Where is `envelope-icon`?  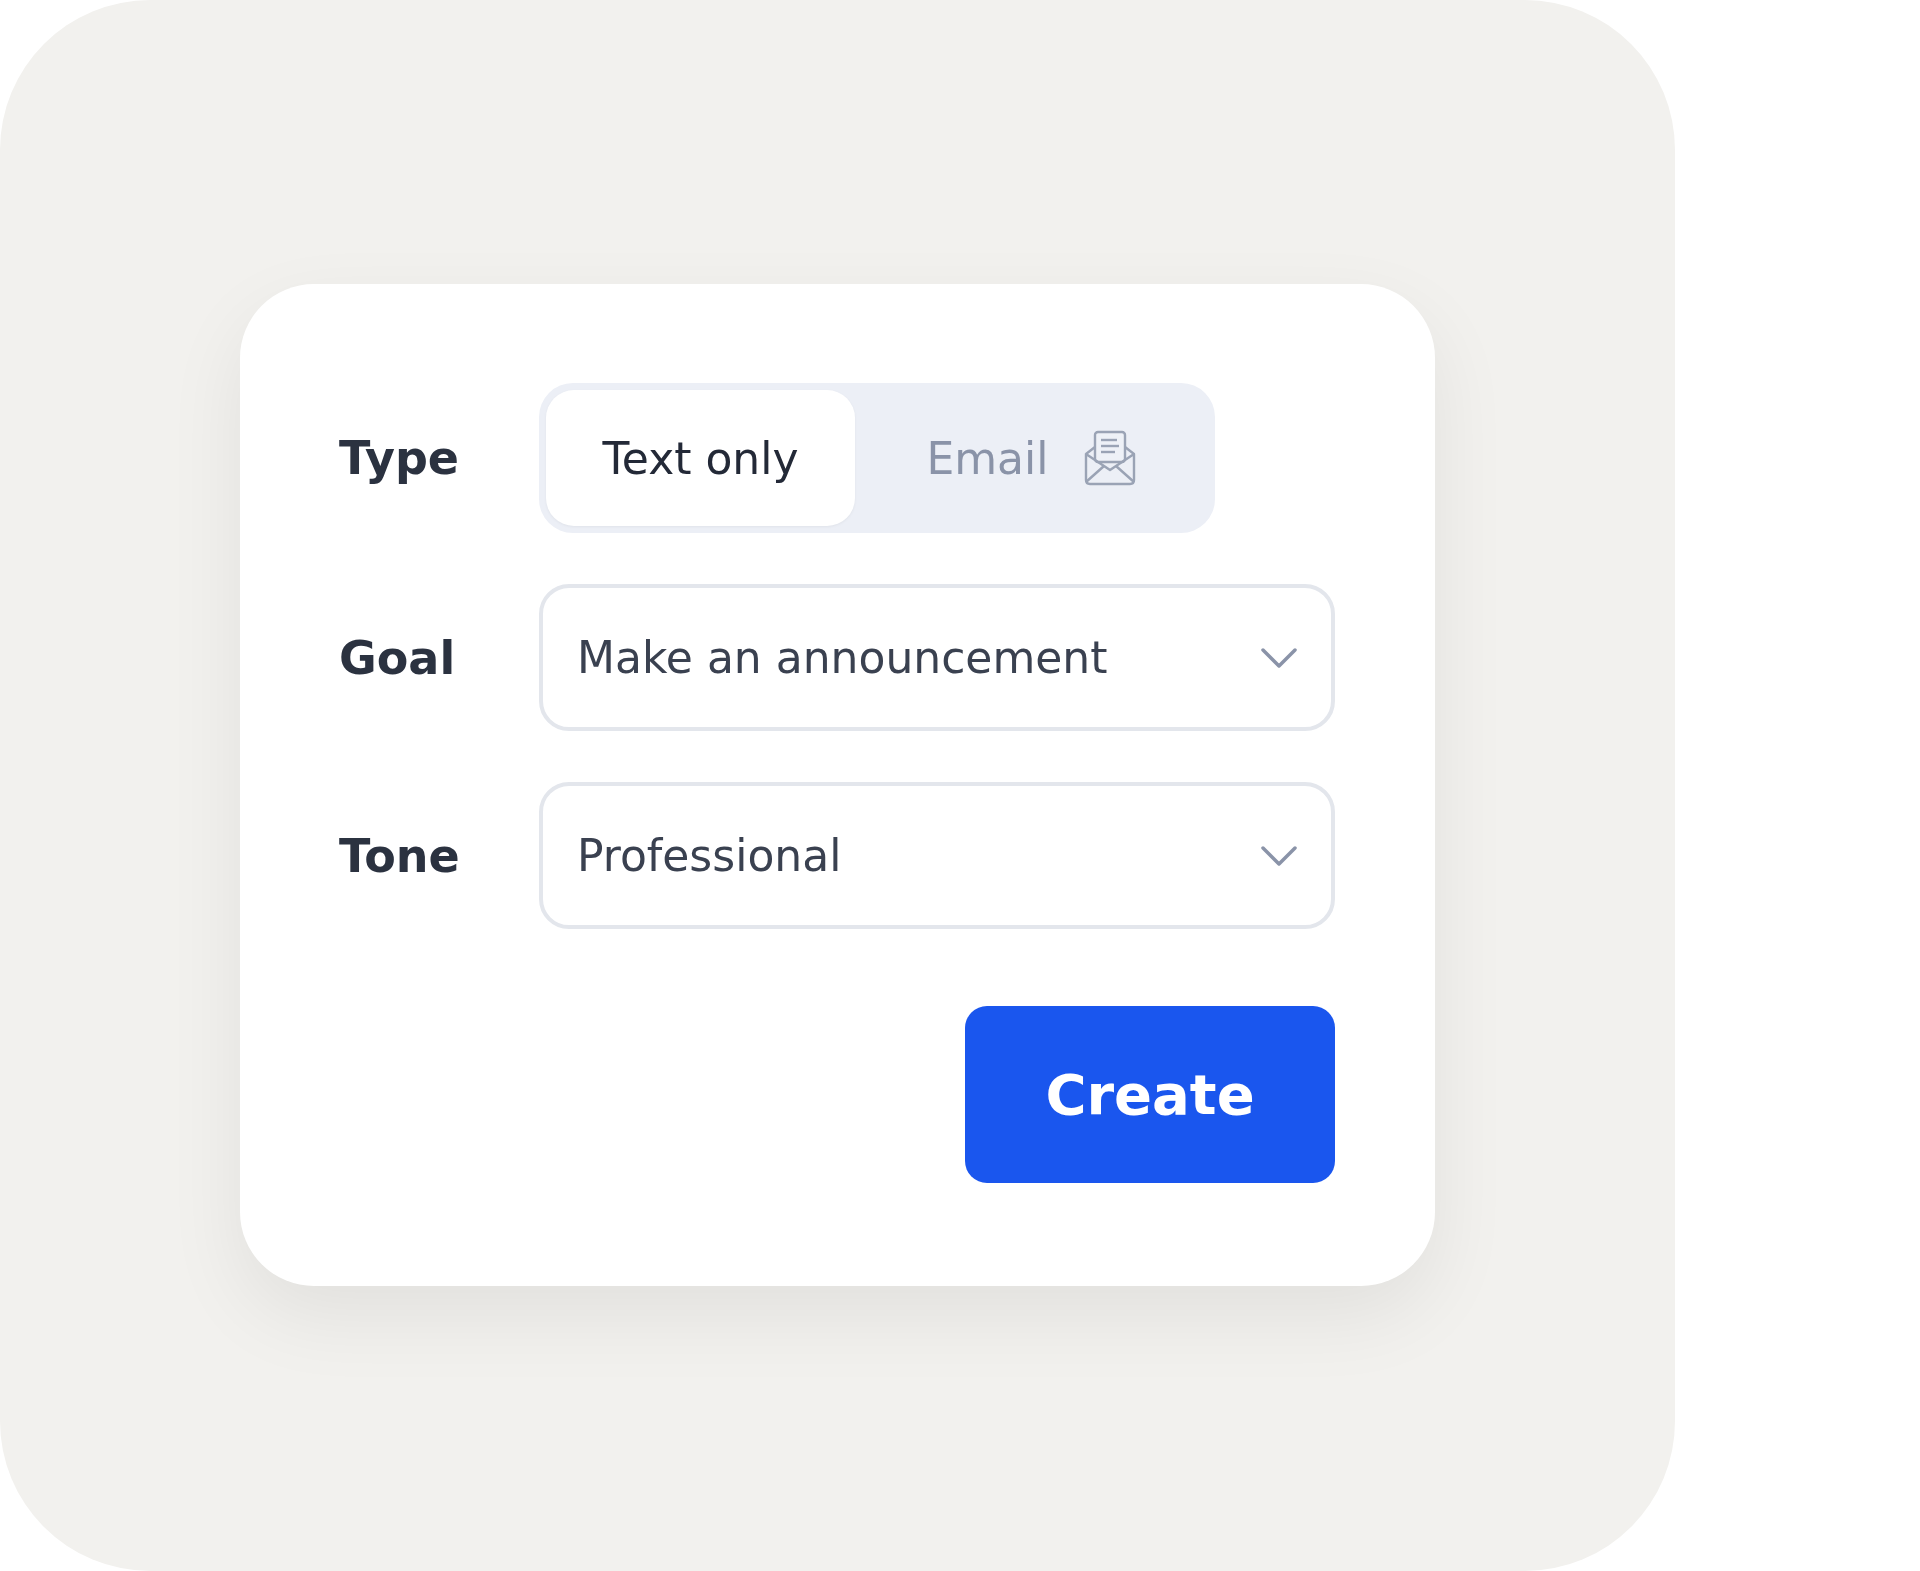 envelope-icon is located at coordinates (1109, 458).